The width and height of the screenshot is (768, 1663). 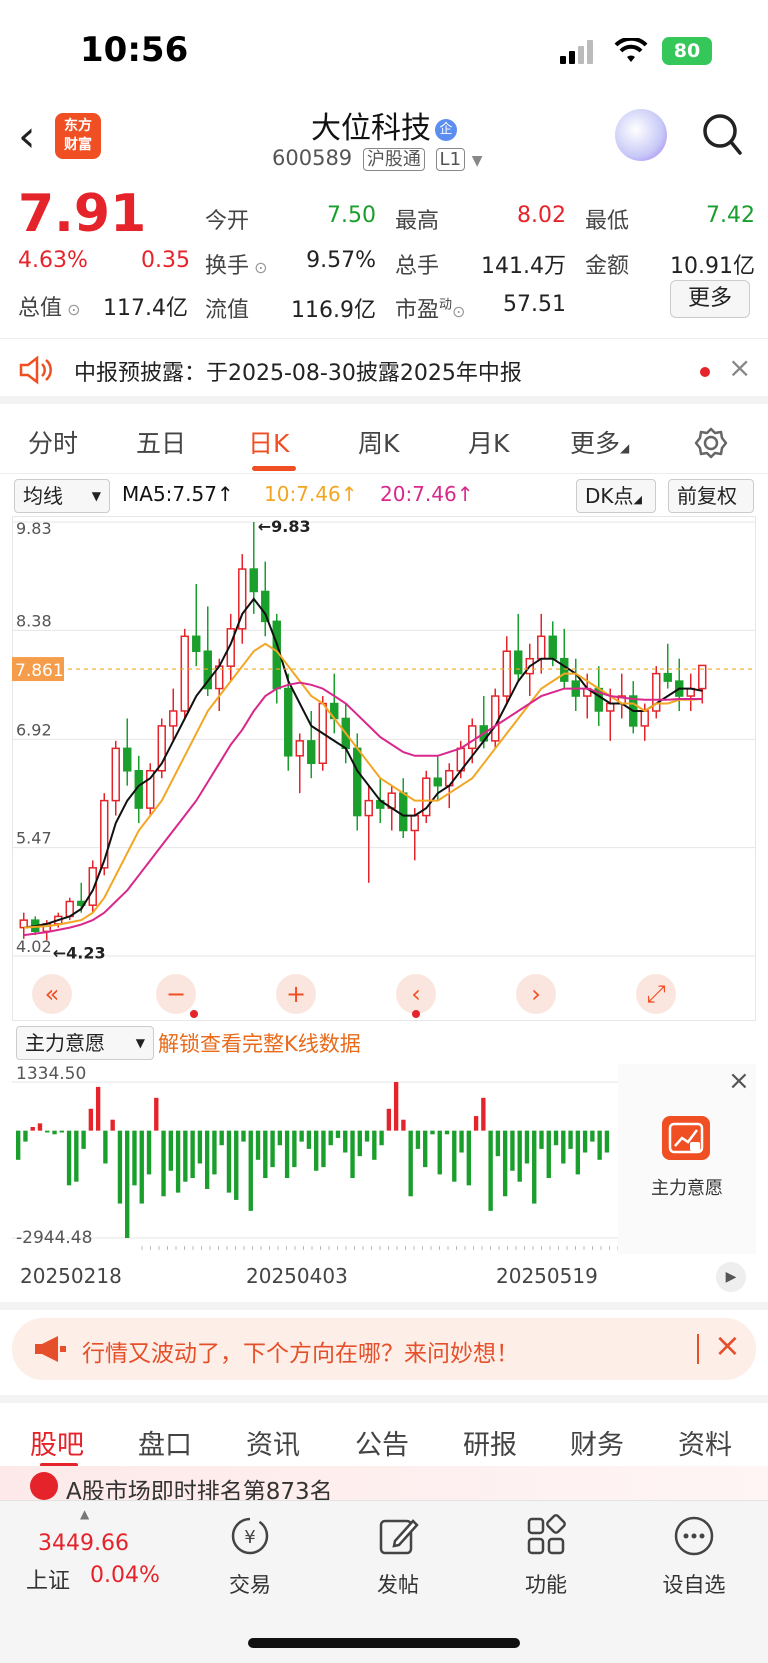 What do you see at coordinates (694, 1585) in the screenshot?
I see `add-watchlist-label: 设自选` at bounding box center [694, 1585].